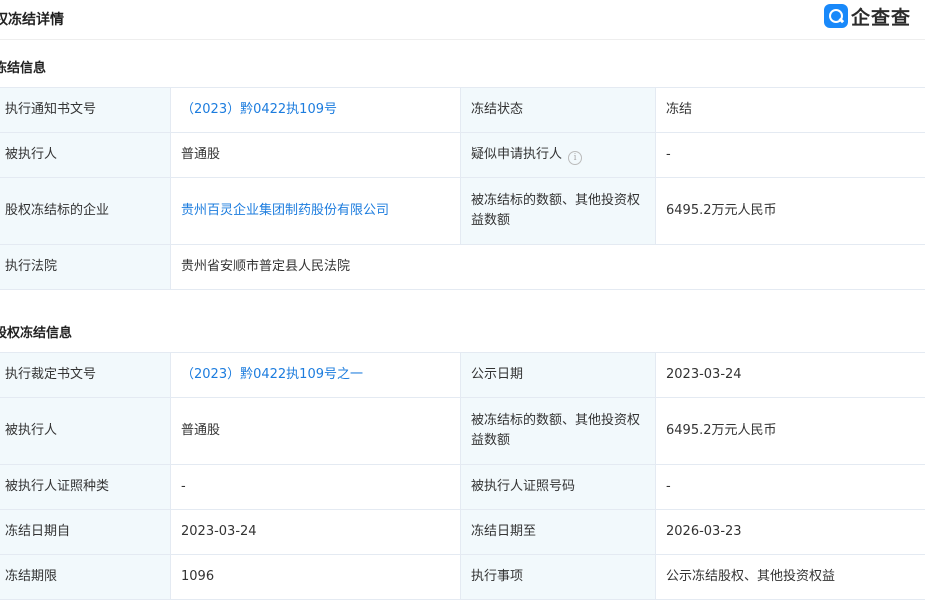 This screenshot has width=925, height=610. I want to click on notice-number-link: （2023）黔0422执109号, so click(259, 109).